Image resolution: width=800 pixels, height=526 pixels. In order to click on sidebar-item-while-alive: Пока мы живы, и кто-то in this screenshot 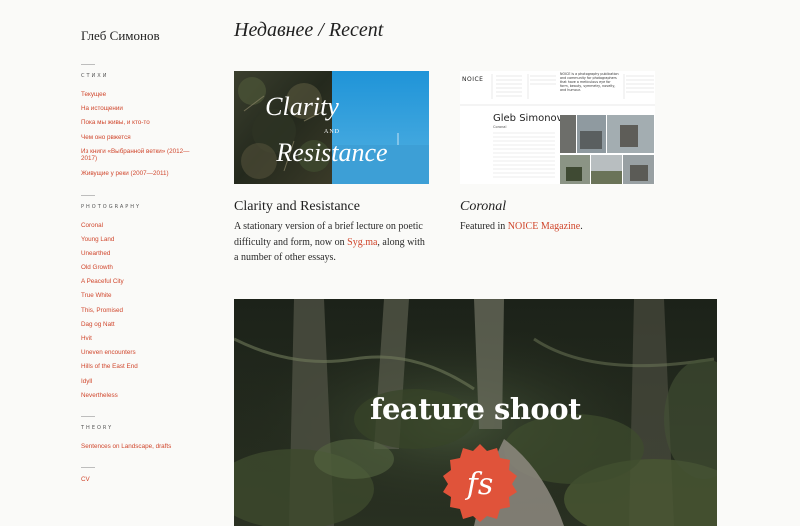, I will do `click(141, 123)`.